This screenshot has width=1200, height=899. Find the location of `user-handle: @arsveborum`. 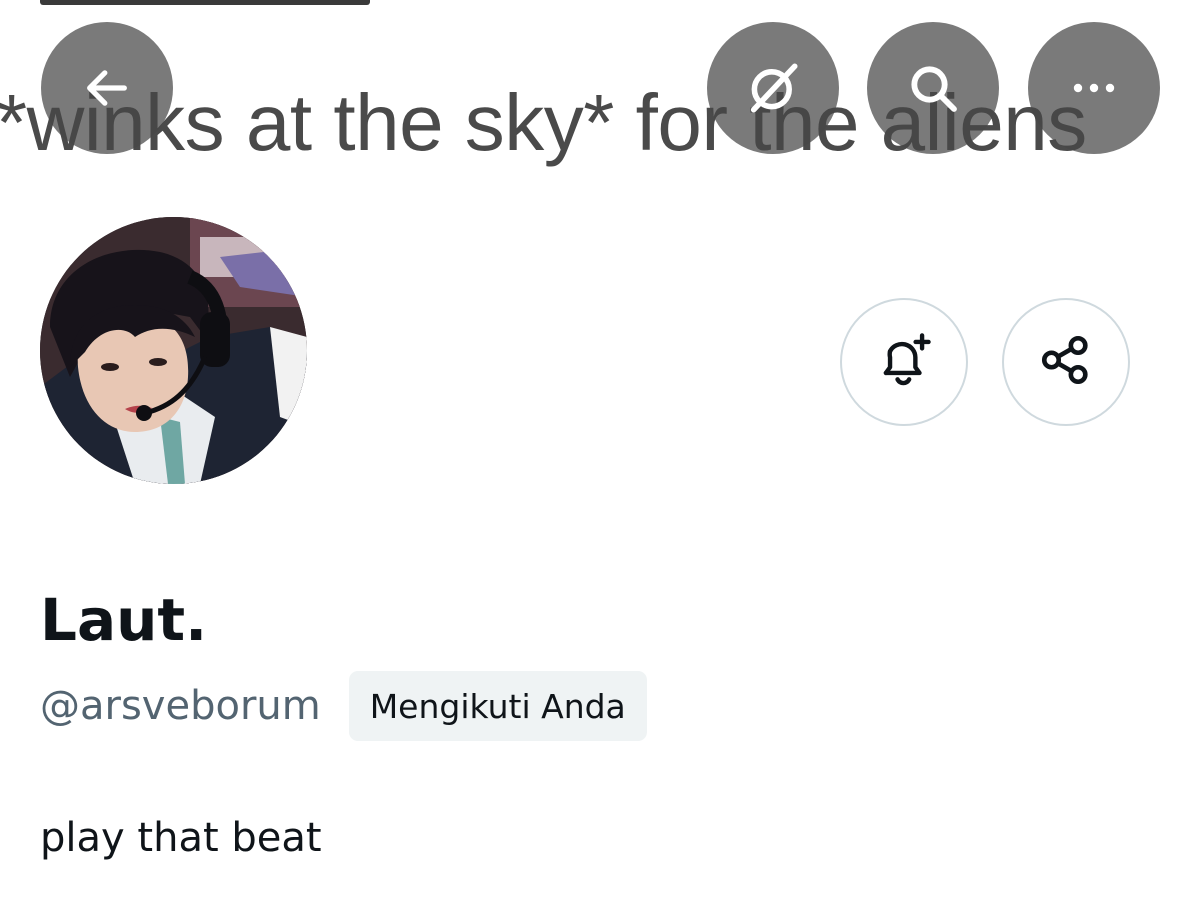

user-handle: @arsveborum is located at coordinates (180, 706).